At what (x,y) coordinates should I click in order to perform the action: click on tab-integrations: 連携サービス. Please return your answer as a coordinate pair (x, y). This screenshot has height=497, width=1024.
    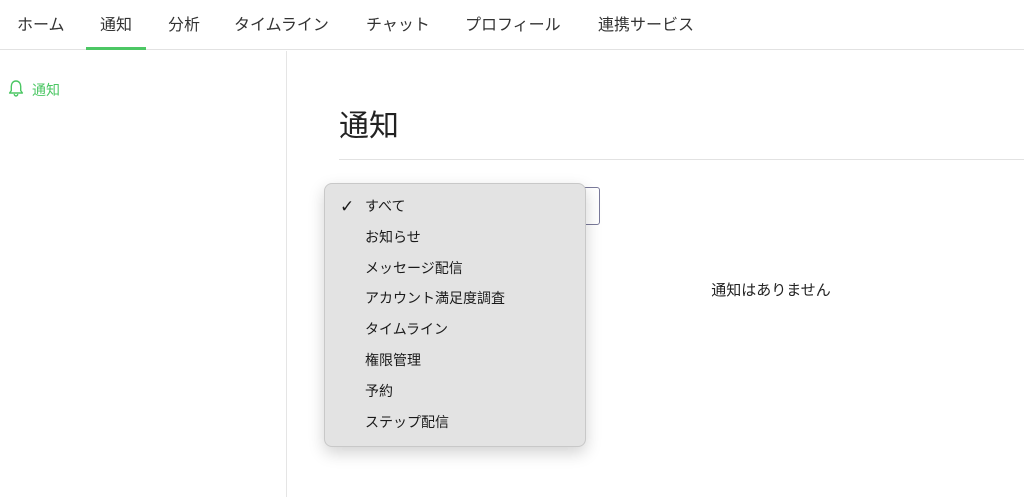
    Looking at the image, I should click on (646, 25).